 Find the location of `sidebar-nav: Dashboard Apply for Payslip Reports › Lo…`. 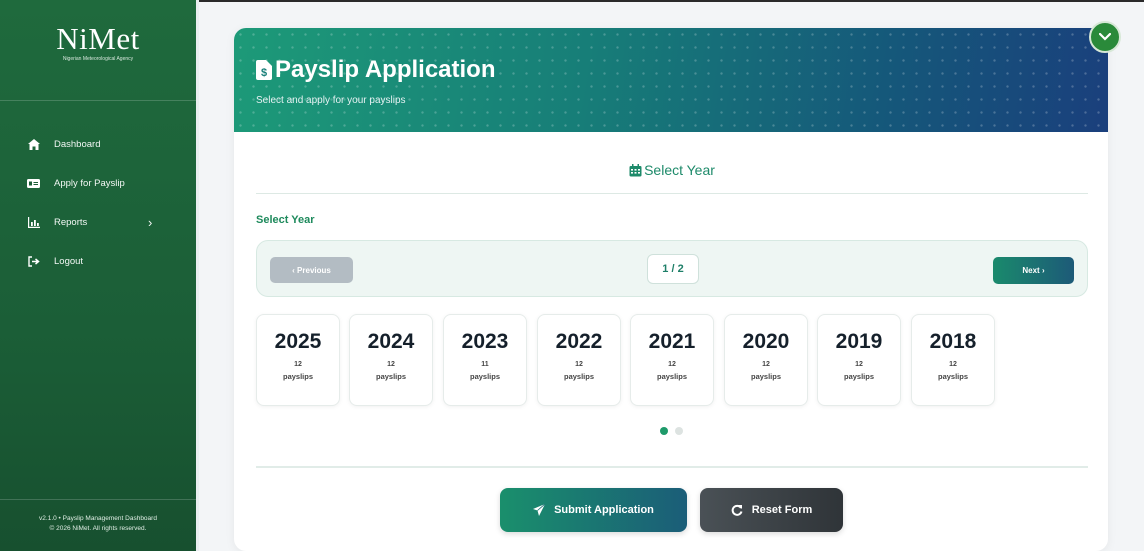

sidebar-nav: Dashboard Apply for Payslip Reports › Lo… is located at coordinates (98, 191).